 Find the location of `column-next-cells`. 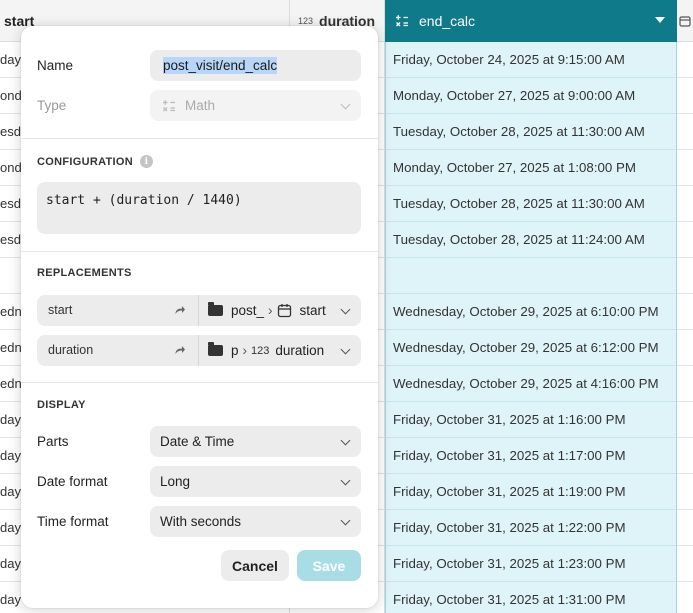

column-next-cells is located at coordinates (685, 327).